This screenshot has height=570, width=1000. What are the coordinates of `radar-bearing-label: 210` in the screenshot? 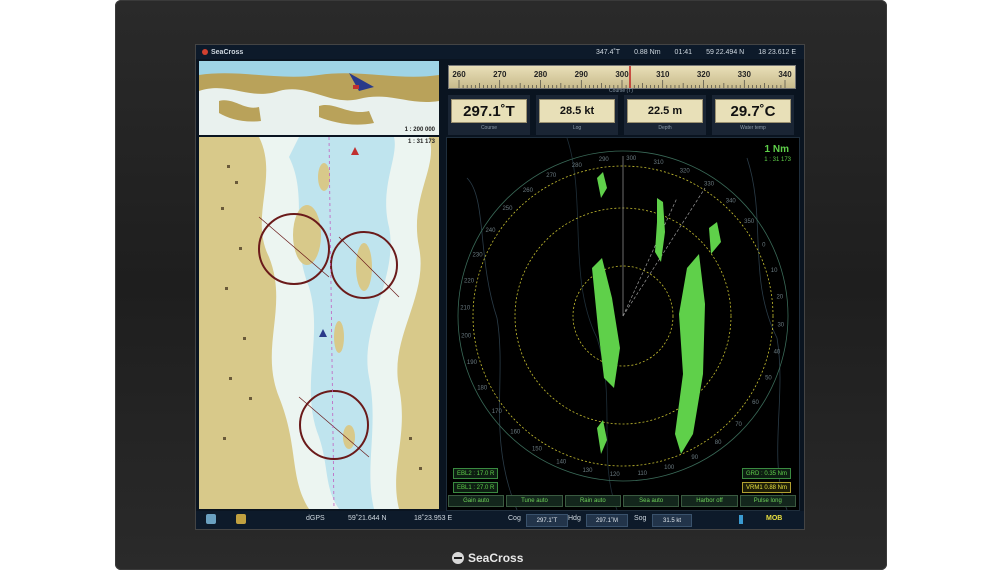 It's located at (465, 309).